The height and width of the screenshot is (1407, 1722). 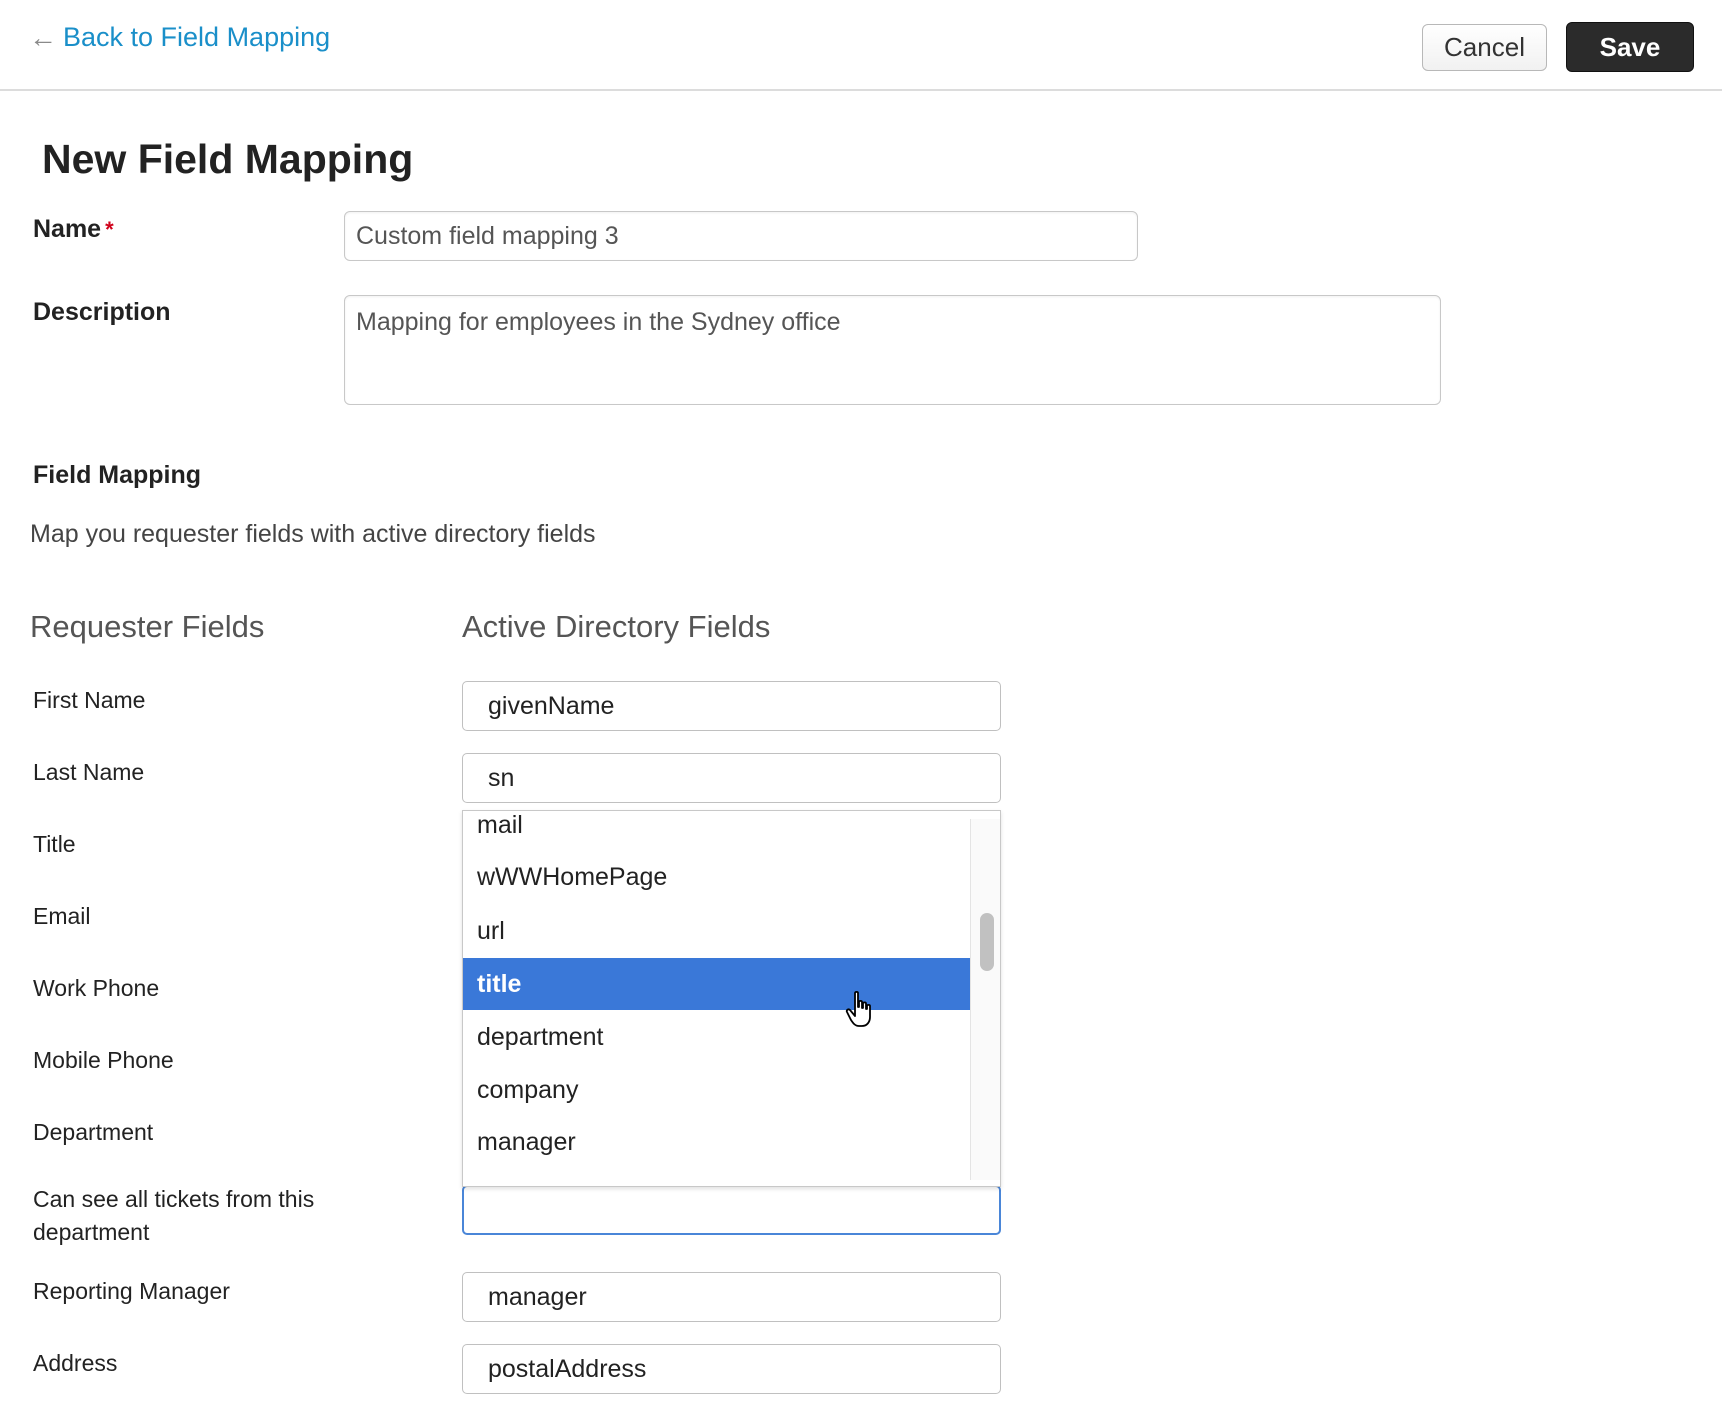 I want to click on ad-field-reporting-manager-input: manager, so click(x=731, y=1297).